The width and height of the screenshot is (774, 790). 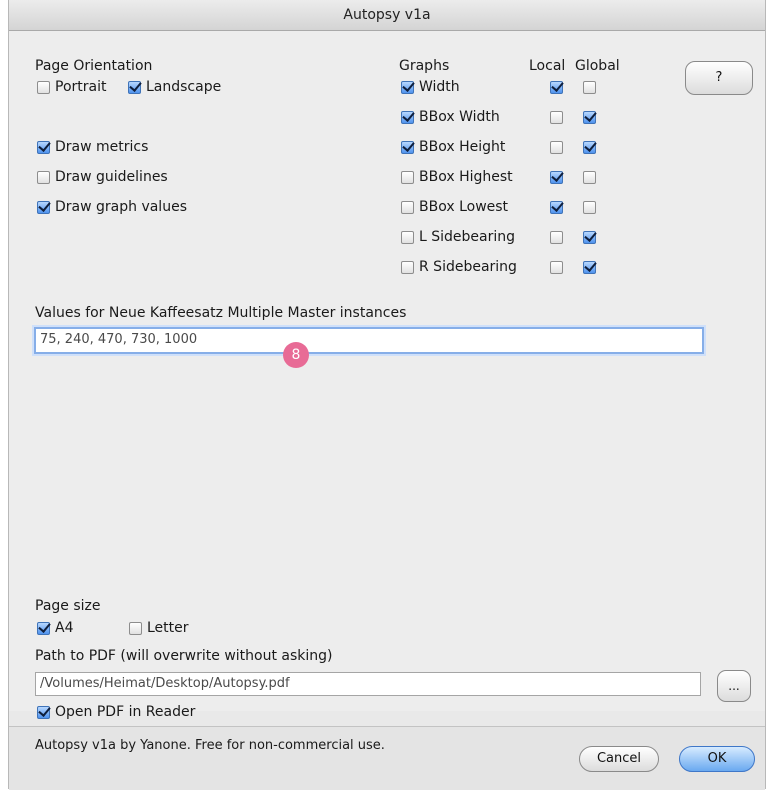 I want to click on window-title: Autopsy v1a, so click(x=387, y=15).